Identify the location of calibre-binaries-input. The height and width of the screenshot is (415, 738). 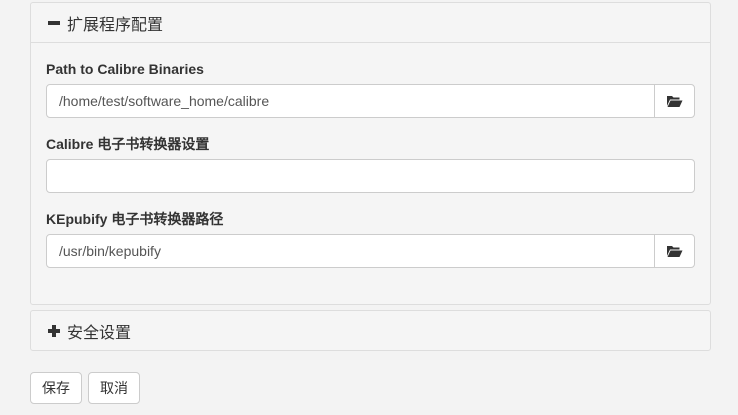
(350, 101).